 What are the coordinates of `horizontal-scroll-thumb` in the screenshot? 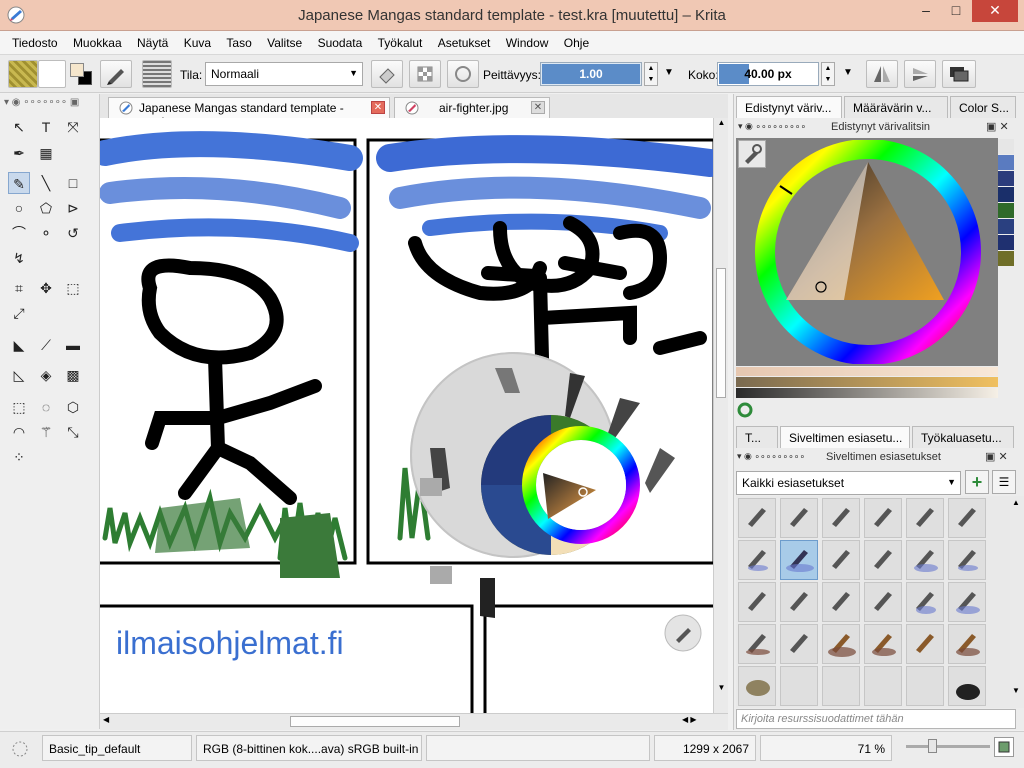 It's located at (375, 721).